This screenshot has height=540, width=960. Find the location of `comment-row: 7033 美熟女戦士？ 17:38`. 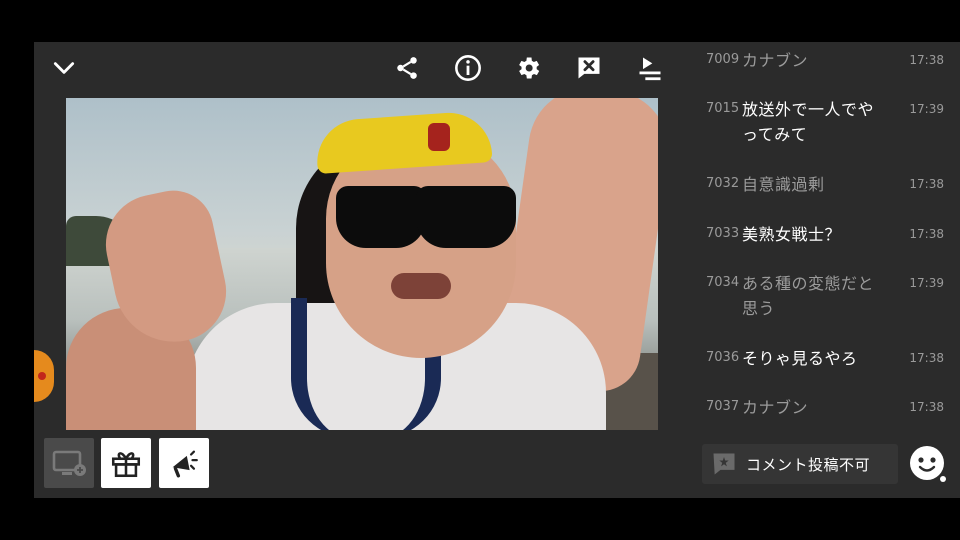

comment-row: 7033 美熟女戦士？ 17:38 is located at coordinates (827, 234).